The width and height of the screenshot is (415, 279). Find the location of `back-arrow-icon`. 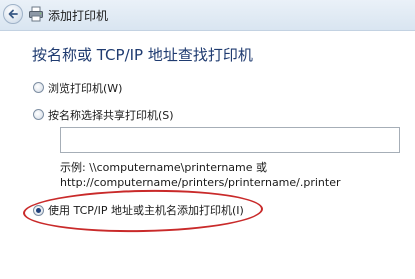

back-arrow-icon is located at coordinates (13, 14).